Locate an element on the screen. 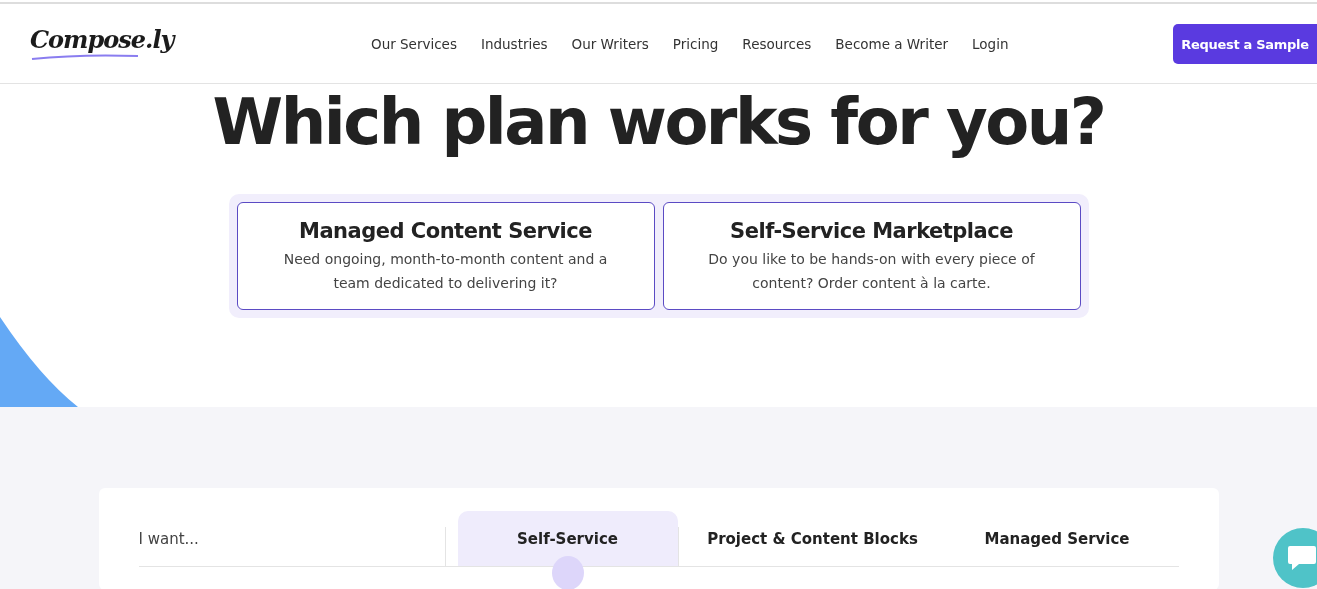 This screenshot has width=1317, height=589. logo: Compose.ly is located at coordinates (150, 39).